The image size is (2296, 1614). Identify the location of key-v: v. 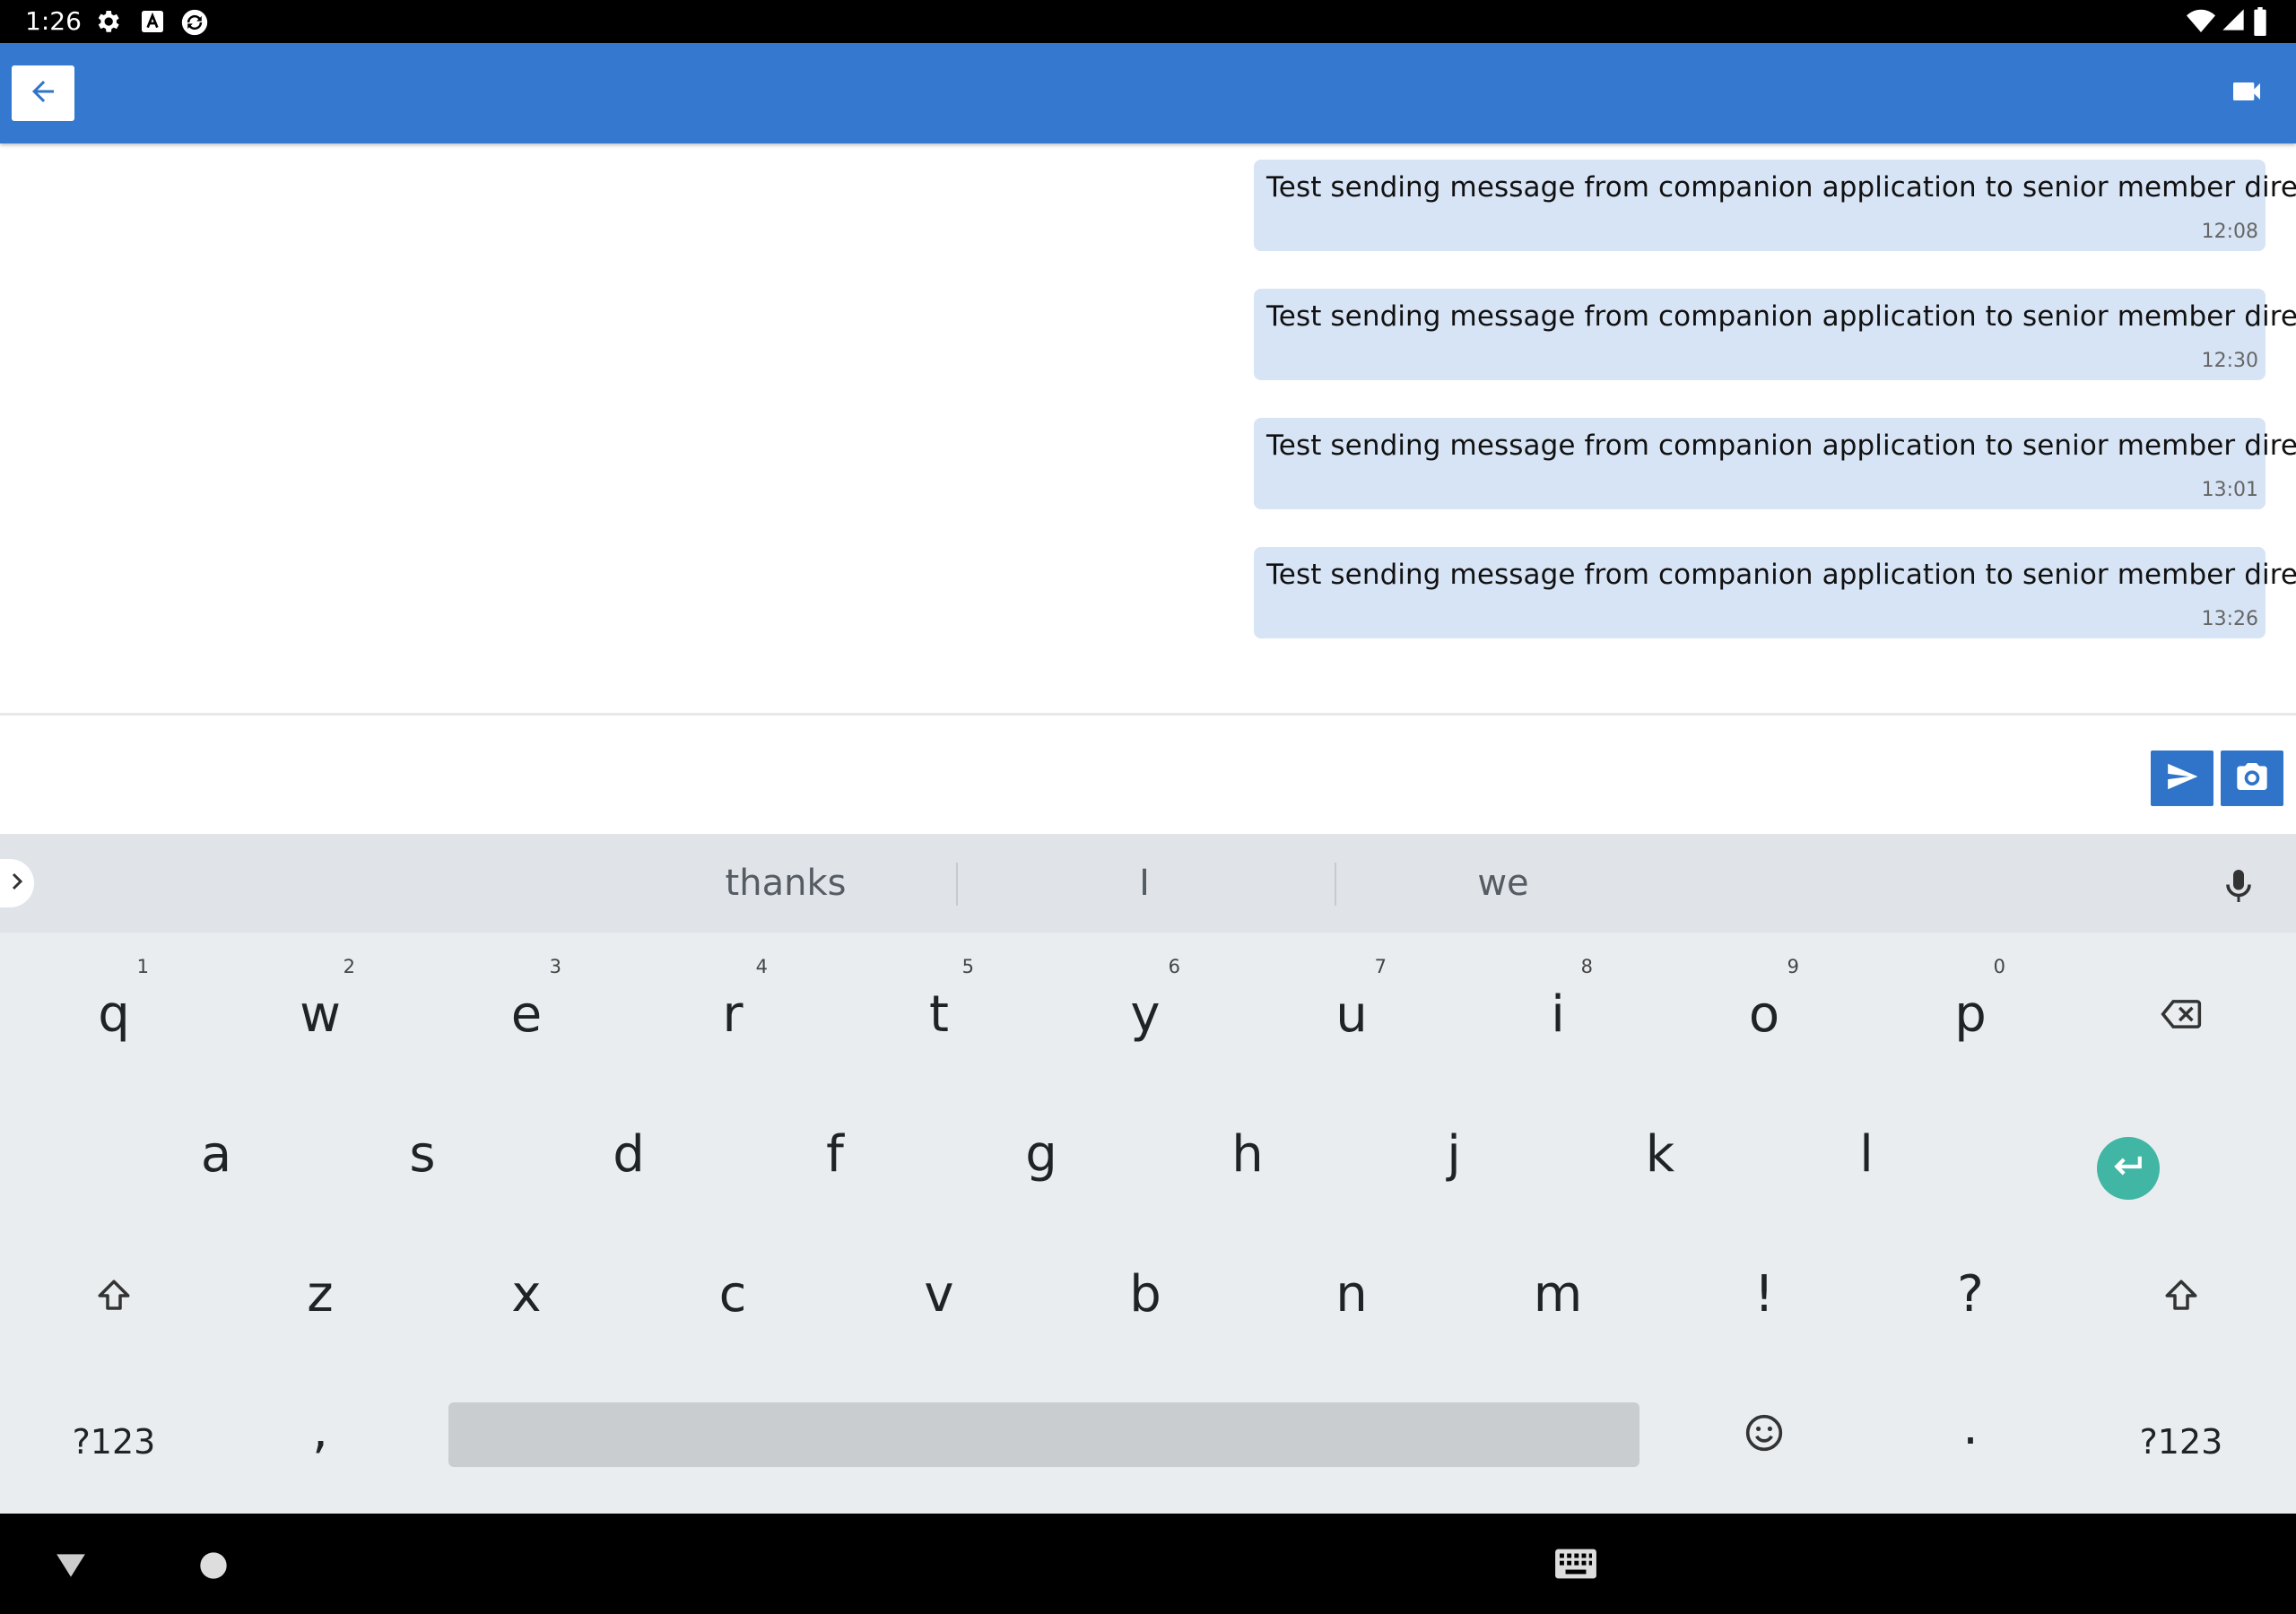
(939, 1294).